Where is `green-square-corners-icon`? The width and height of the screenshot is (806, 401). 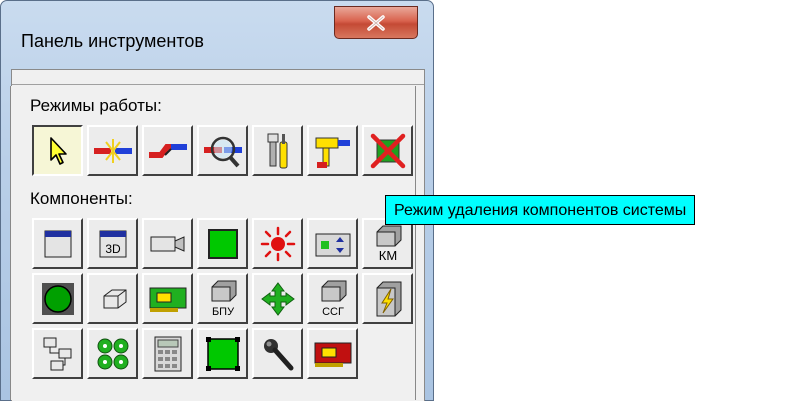
green-square-corners-icon is located at coordinates (222, 353).